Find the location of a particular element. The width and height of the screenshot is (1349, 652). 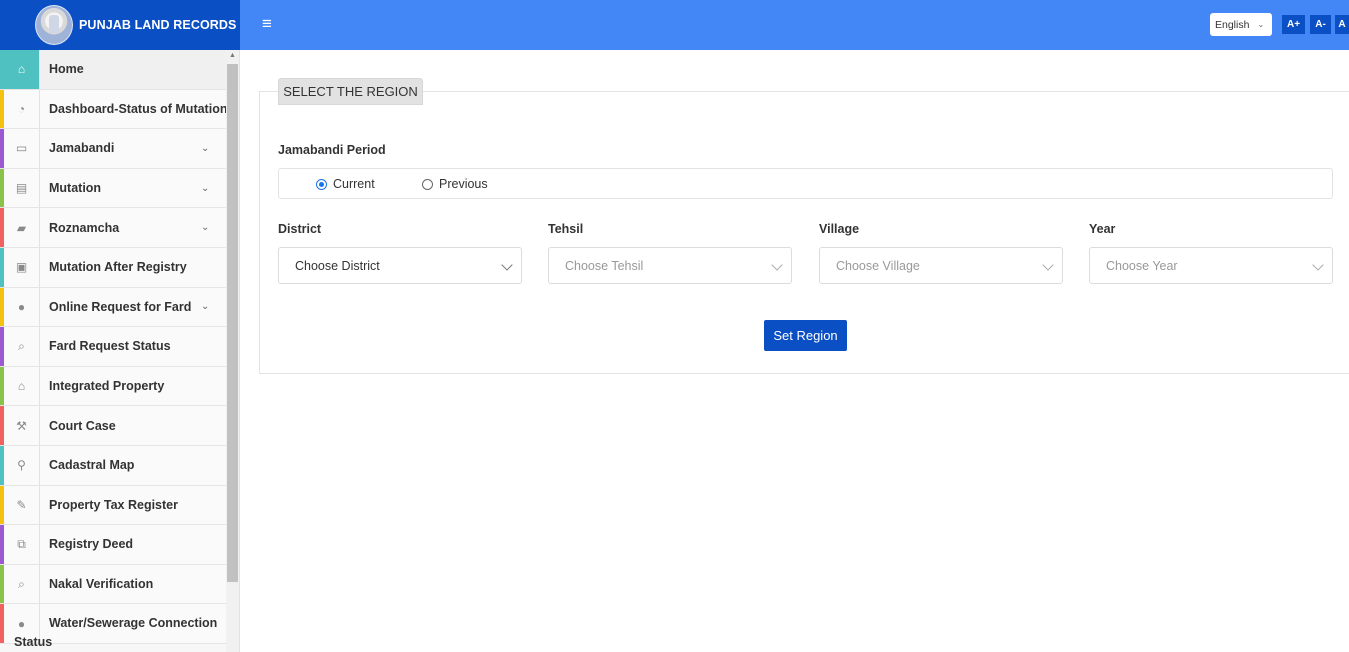

scrollbar-thumb is located at coordinates (232, 323).